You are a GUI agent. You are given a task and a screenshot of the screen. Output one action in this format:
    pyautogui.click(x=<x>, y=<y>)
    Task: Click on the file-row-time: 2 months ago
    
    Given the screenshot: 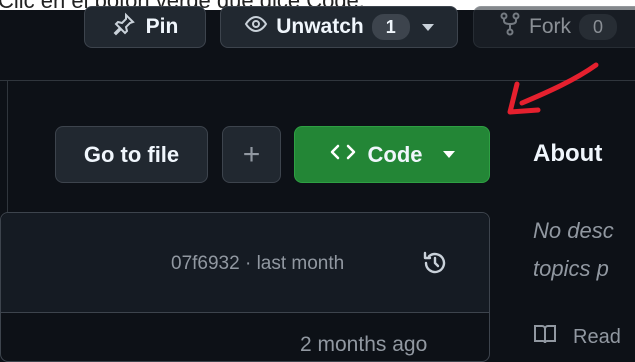 What is the action you would take?
    pyautogui.click(x=364, y=344)
    